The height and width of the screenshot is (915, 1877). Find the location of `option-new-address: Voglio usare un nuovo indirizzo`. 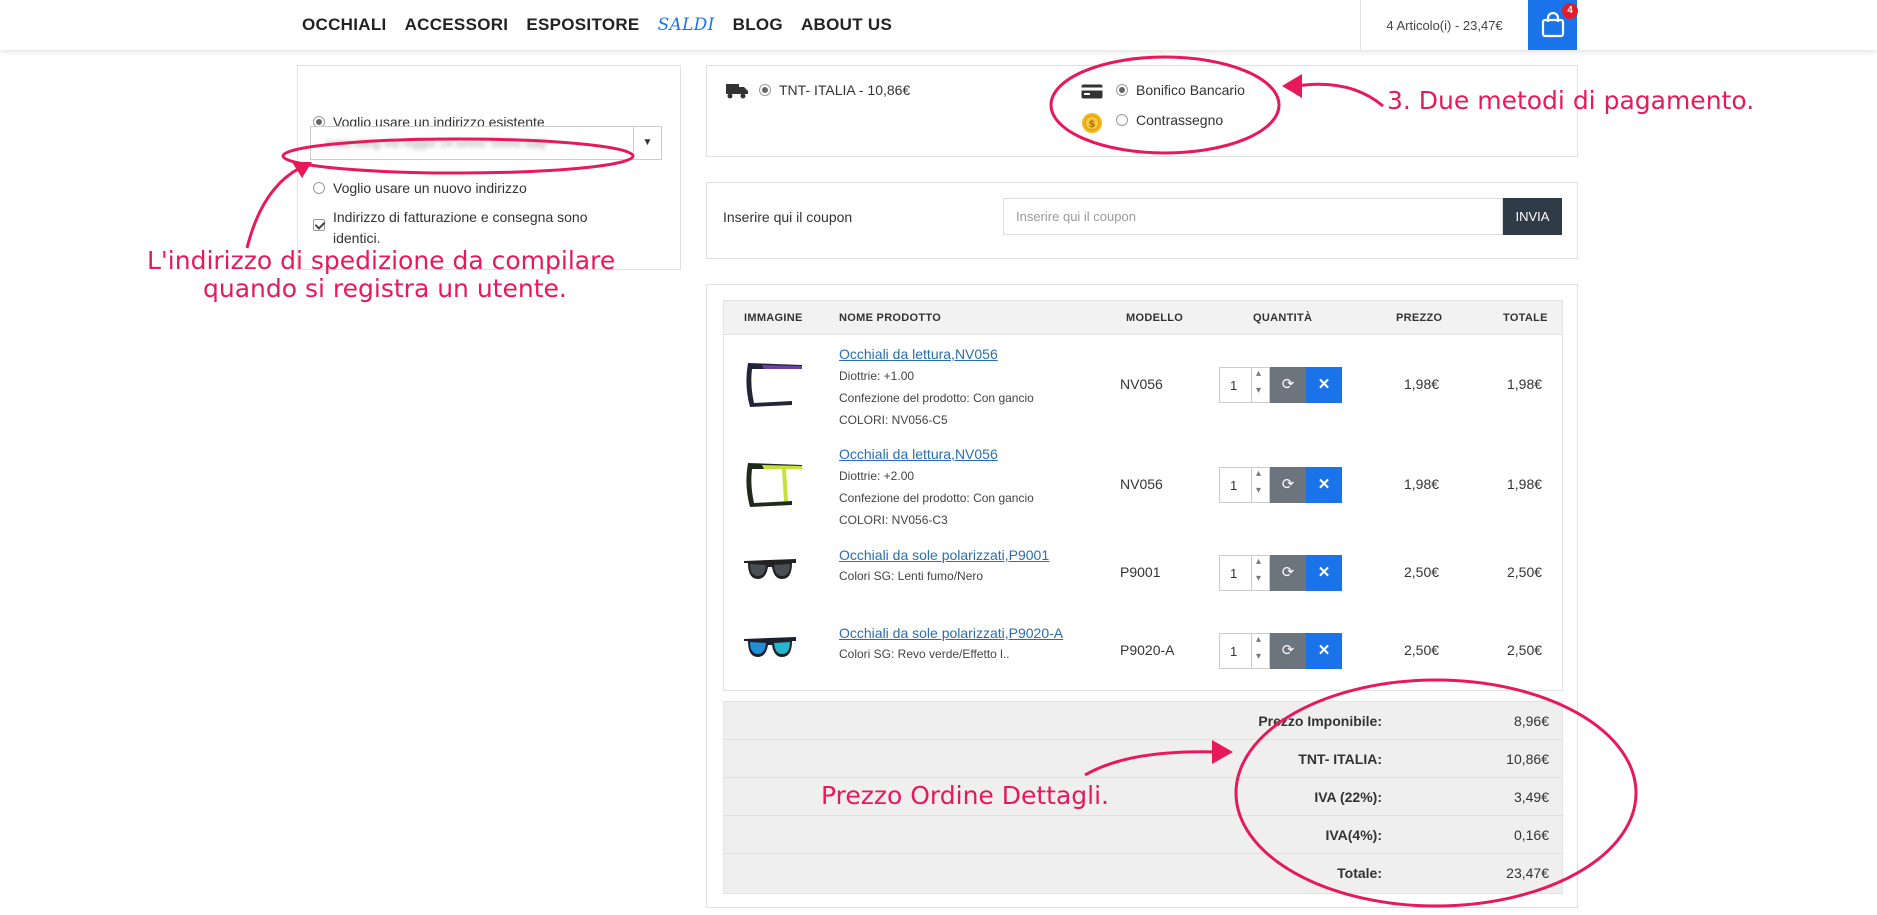

option-new-address: Voglio usare un nuovo indirizzo is located at coordinates (420, 188).